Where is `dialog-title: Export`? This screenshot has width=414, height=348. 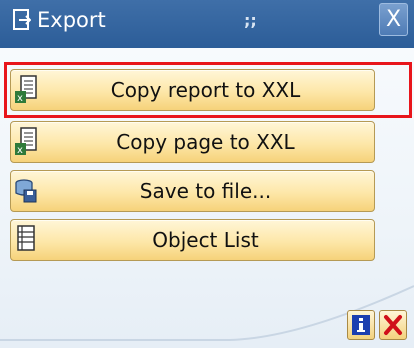 dialog-title: Export is located at coordinates (71, 20).